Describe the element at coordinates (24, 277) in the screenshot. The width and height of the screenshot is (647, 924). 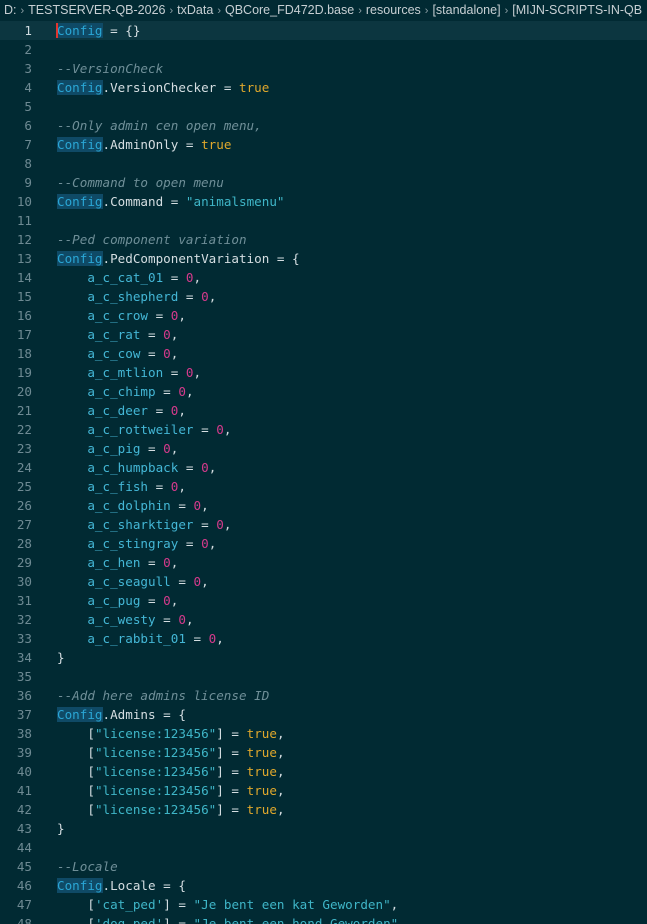
I see `line-number: 14` at that location.